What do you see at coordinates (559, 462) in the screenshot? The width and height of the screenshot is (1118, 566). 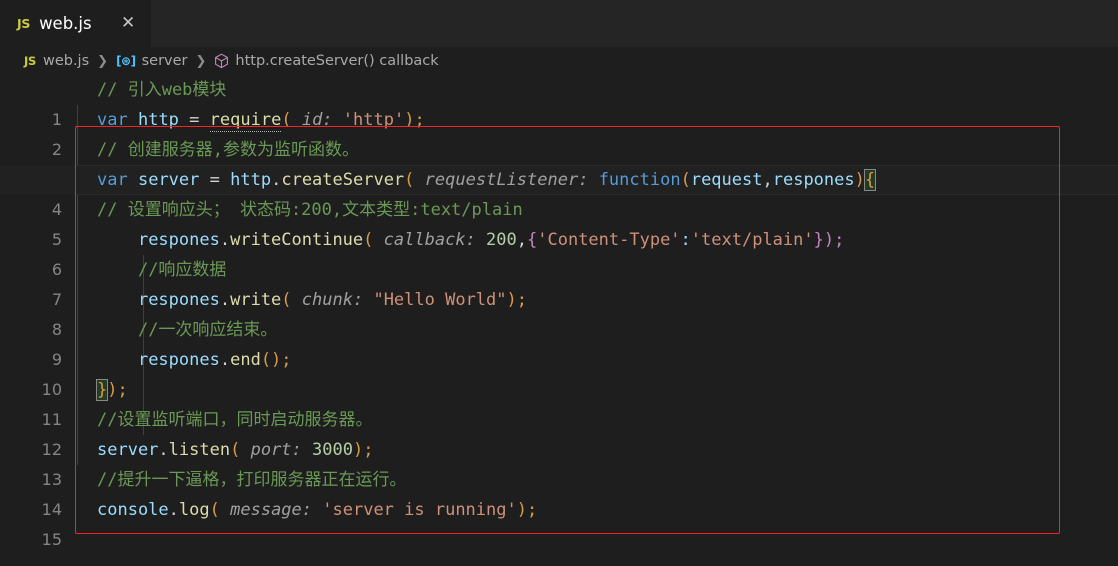 I see `code-line: 13 server.listen( port: 3000);` at bounding box center [559, 462].